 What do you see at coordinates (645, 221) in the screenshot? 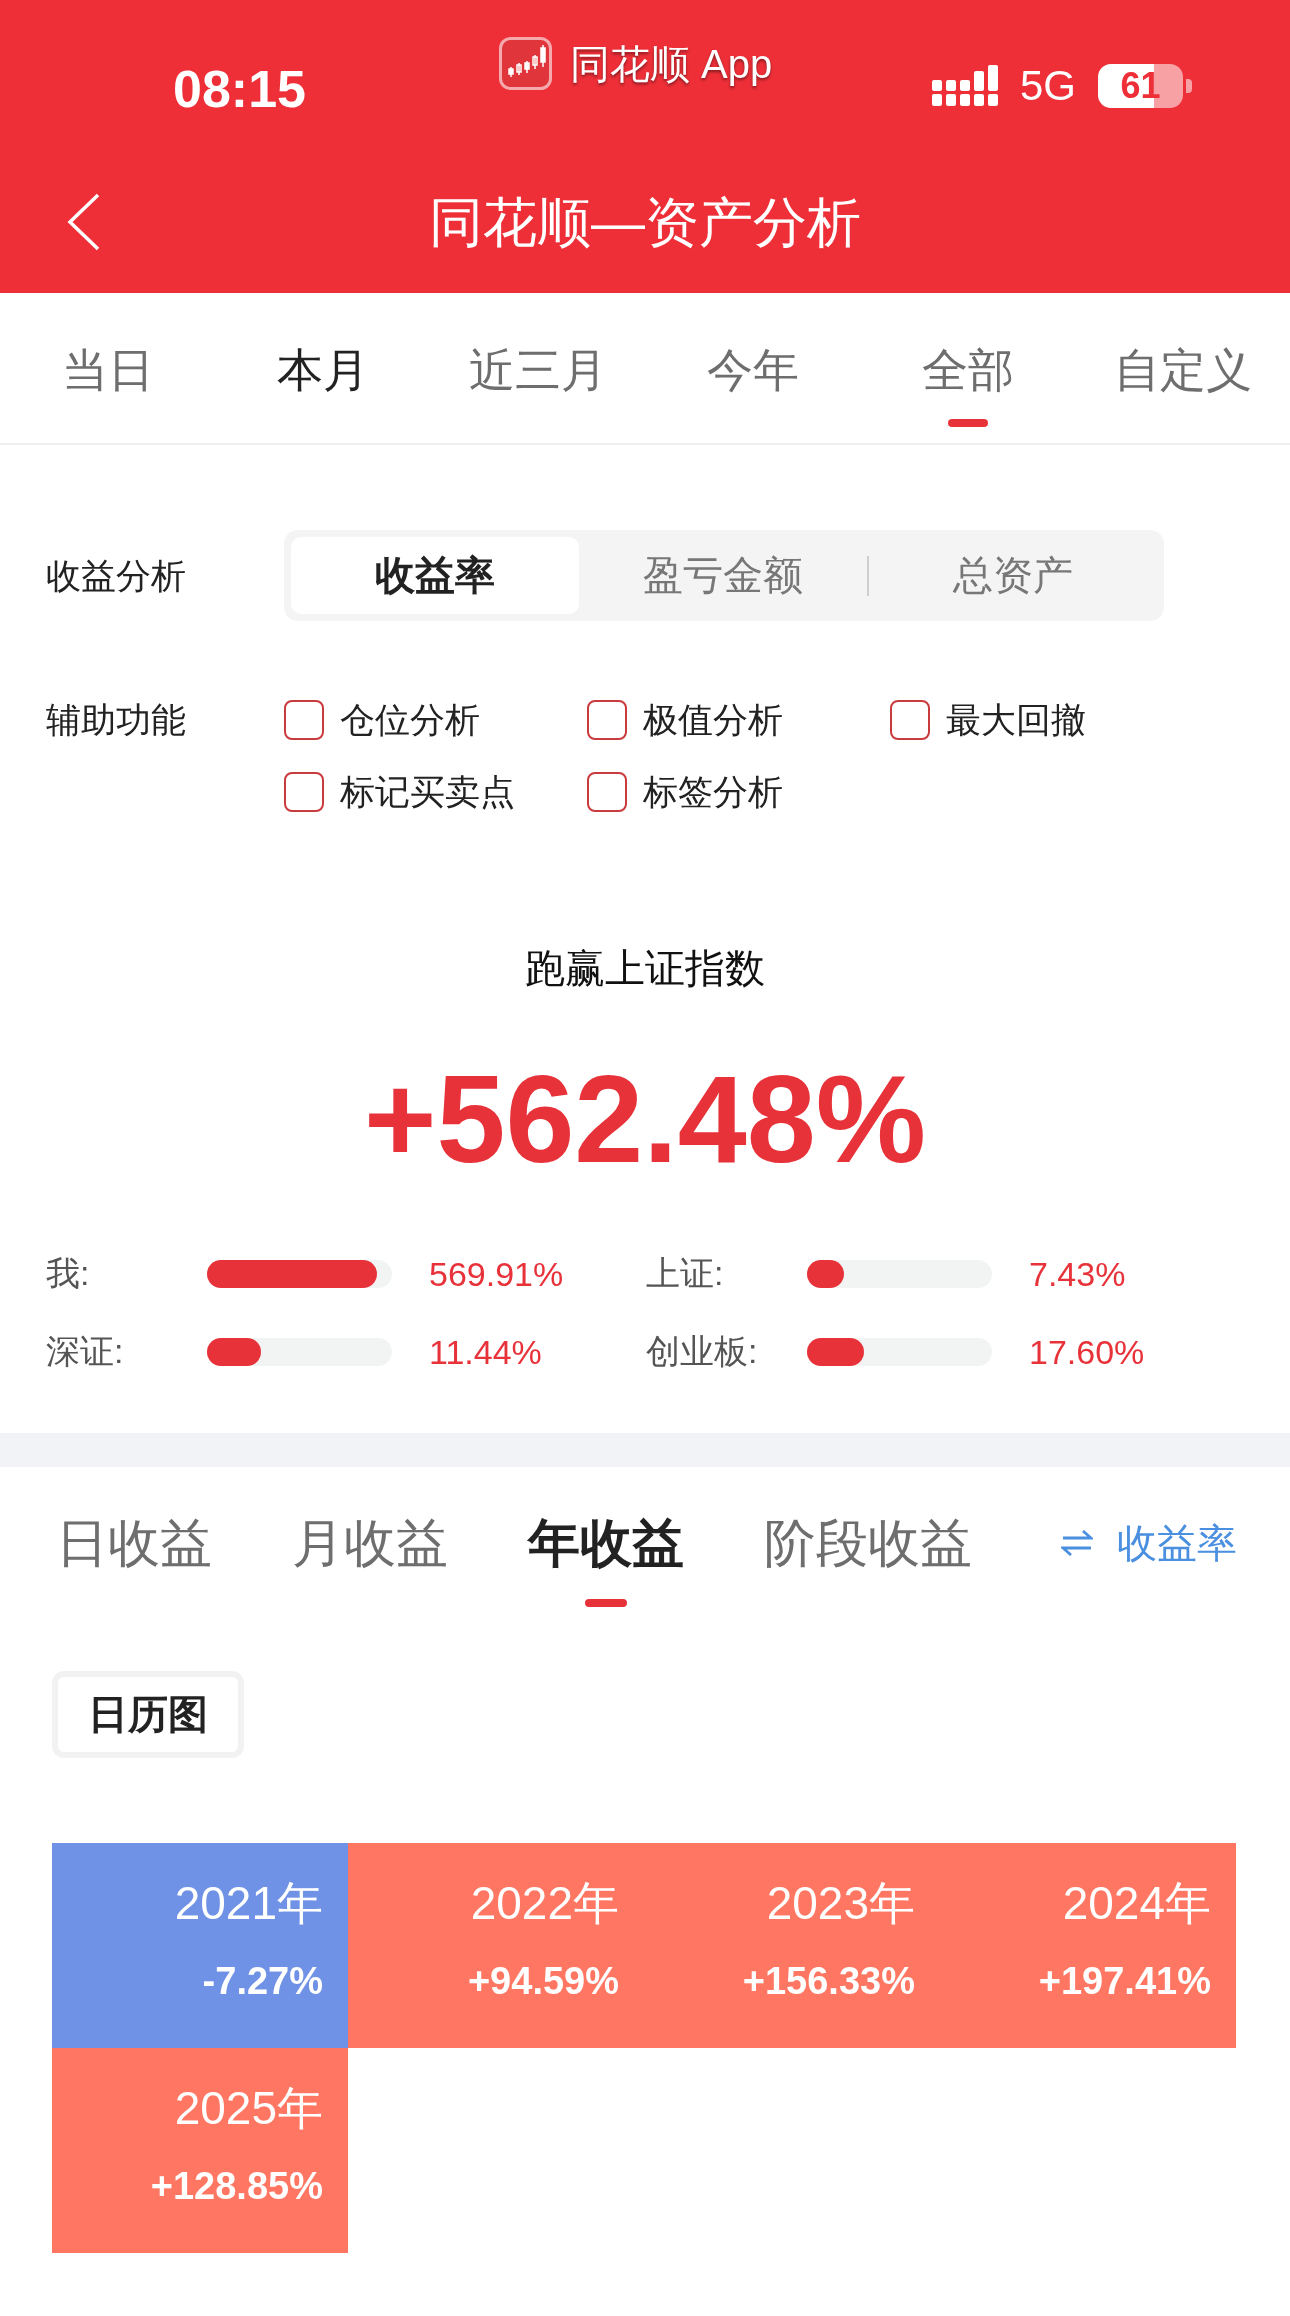
I see `page-title: 同花顺—资产分析` at bounding box center [645, 221].